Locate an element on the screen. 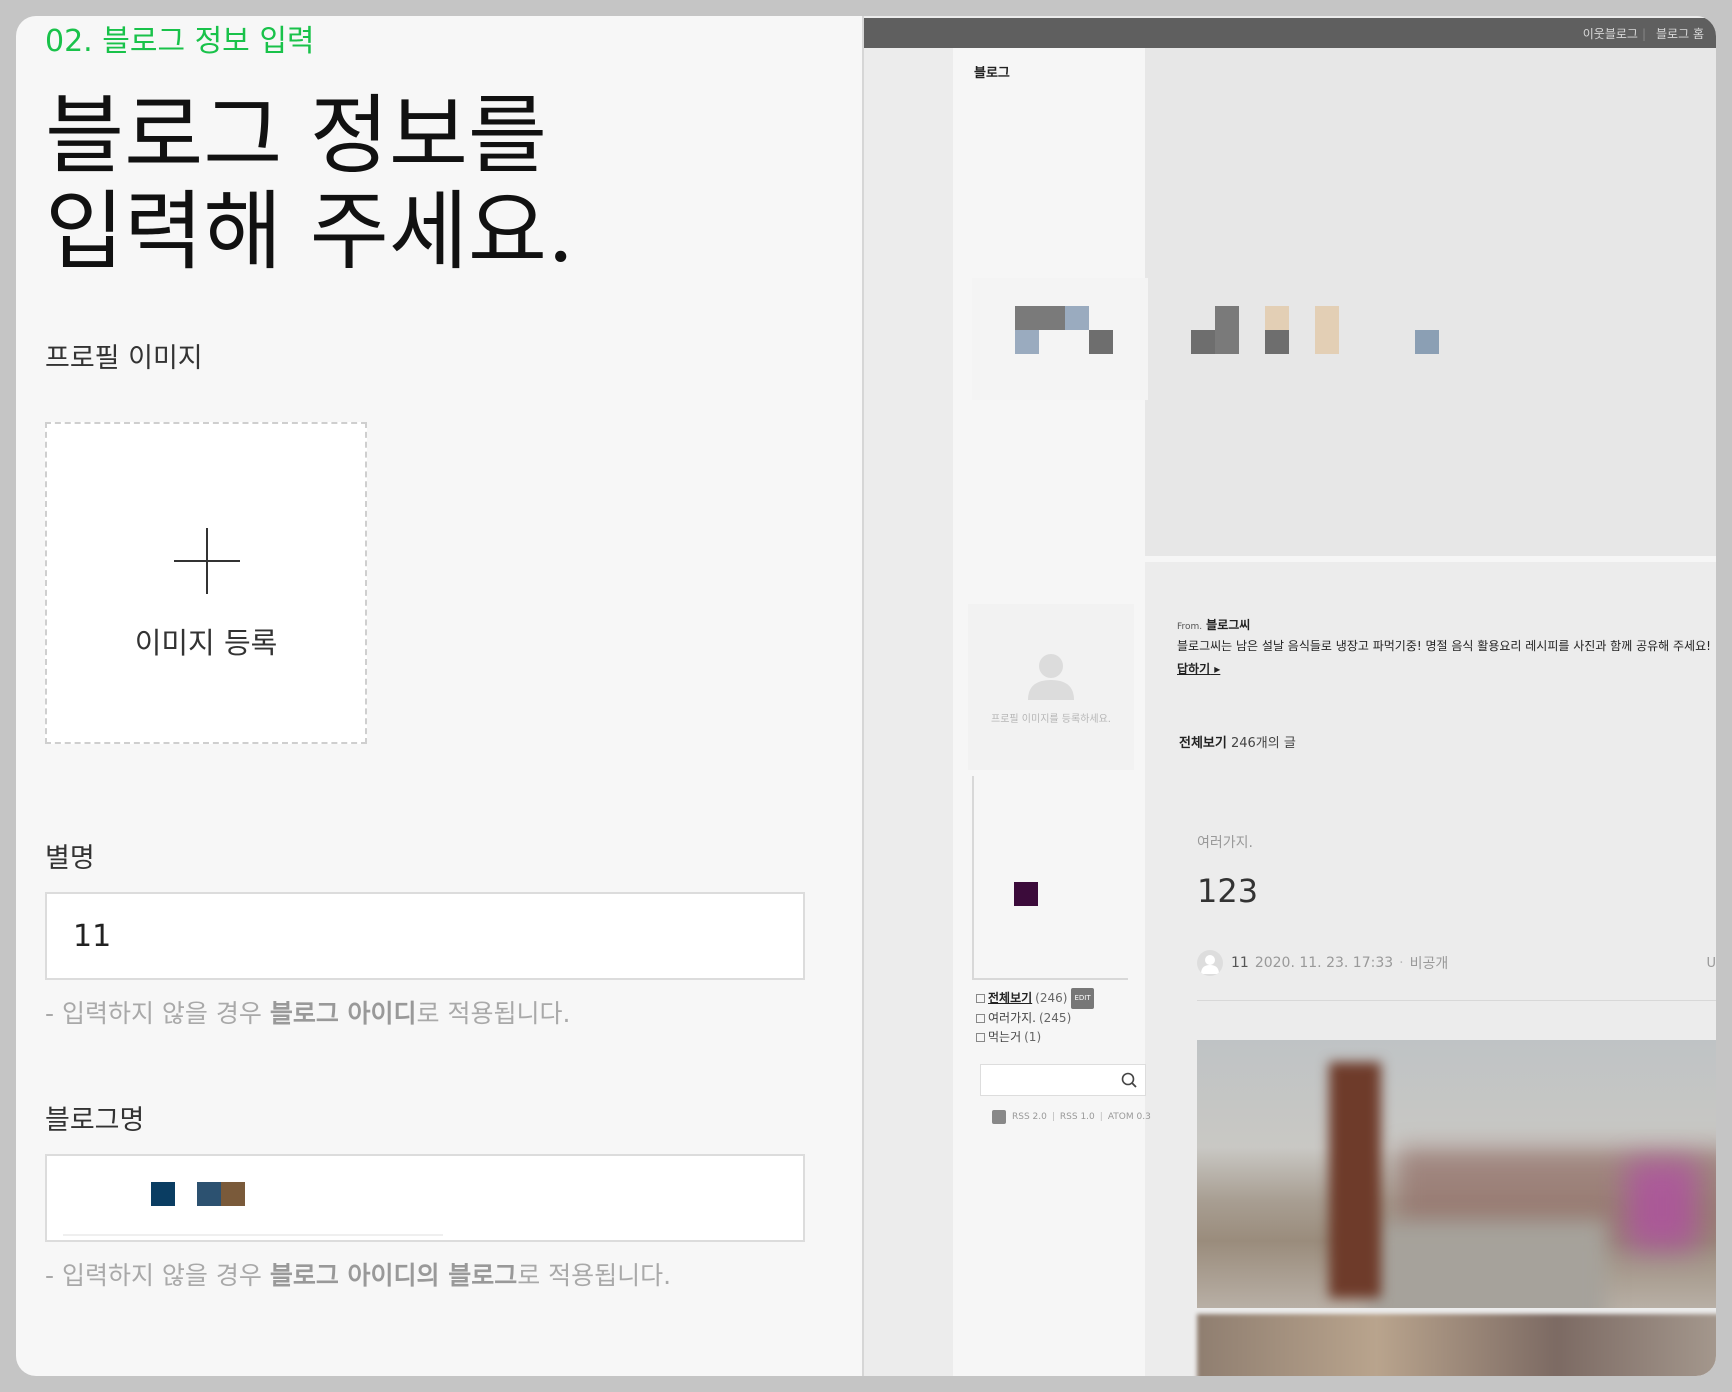  all-posts-summary: 전체보기 246개의 글 is located at coordinates (1237, 741).